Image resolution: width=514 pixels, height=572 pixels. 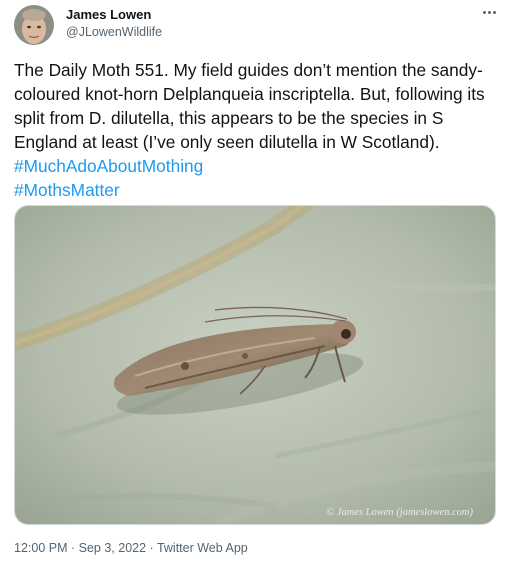 What do you see at coordinates (202, 548) in the screenshot?
I see `tweet-client: Twitter Web App` at bounding box center [202, 548].